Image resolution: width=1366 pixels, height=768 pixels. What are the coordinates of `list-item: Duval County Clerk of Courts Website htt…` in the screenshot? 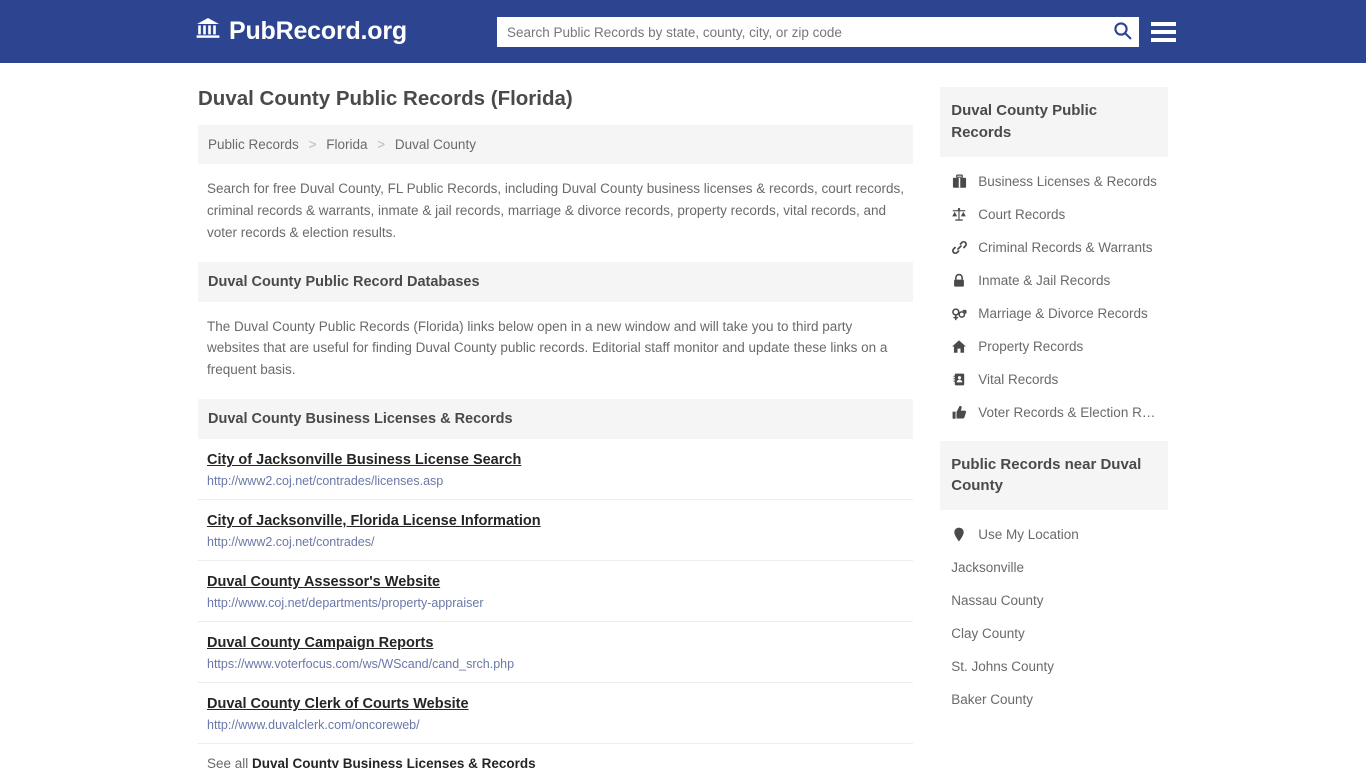 It's located at (556, 714).